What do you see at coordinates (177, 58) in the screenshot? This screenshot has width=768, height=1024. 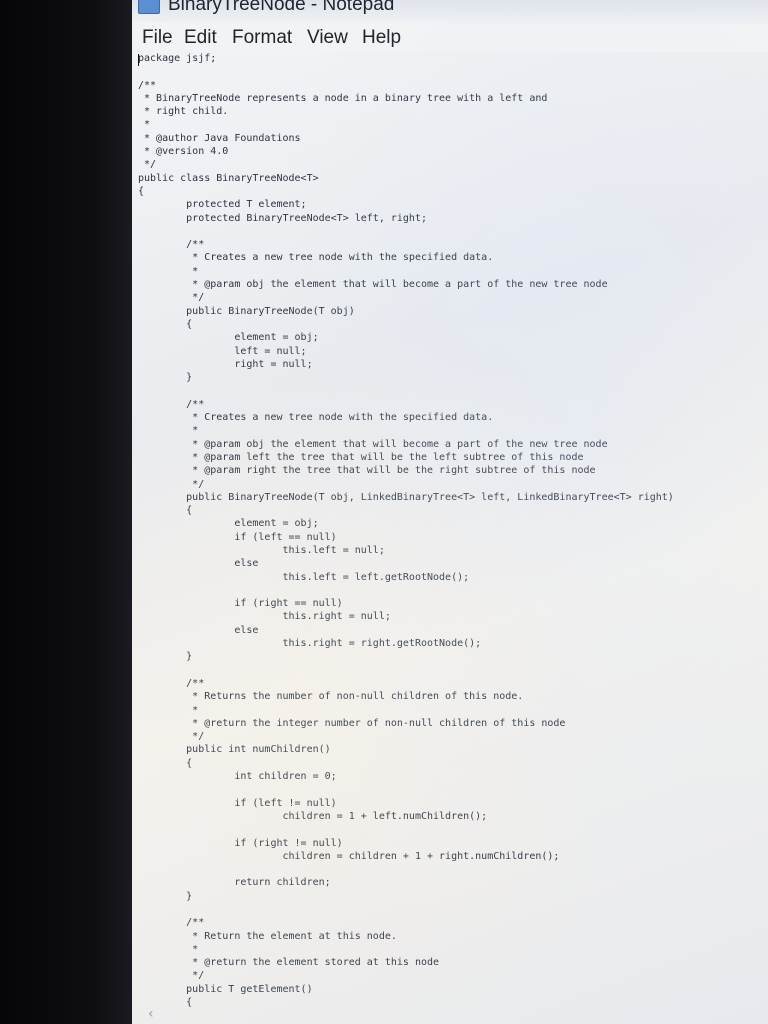 I see `code-line: package jsjf;` at bounding box center [177, 58].